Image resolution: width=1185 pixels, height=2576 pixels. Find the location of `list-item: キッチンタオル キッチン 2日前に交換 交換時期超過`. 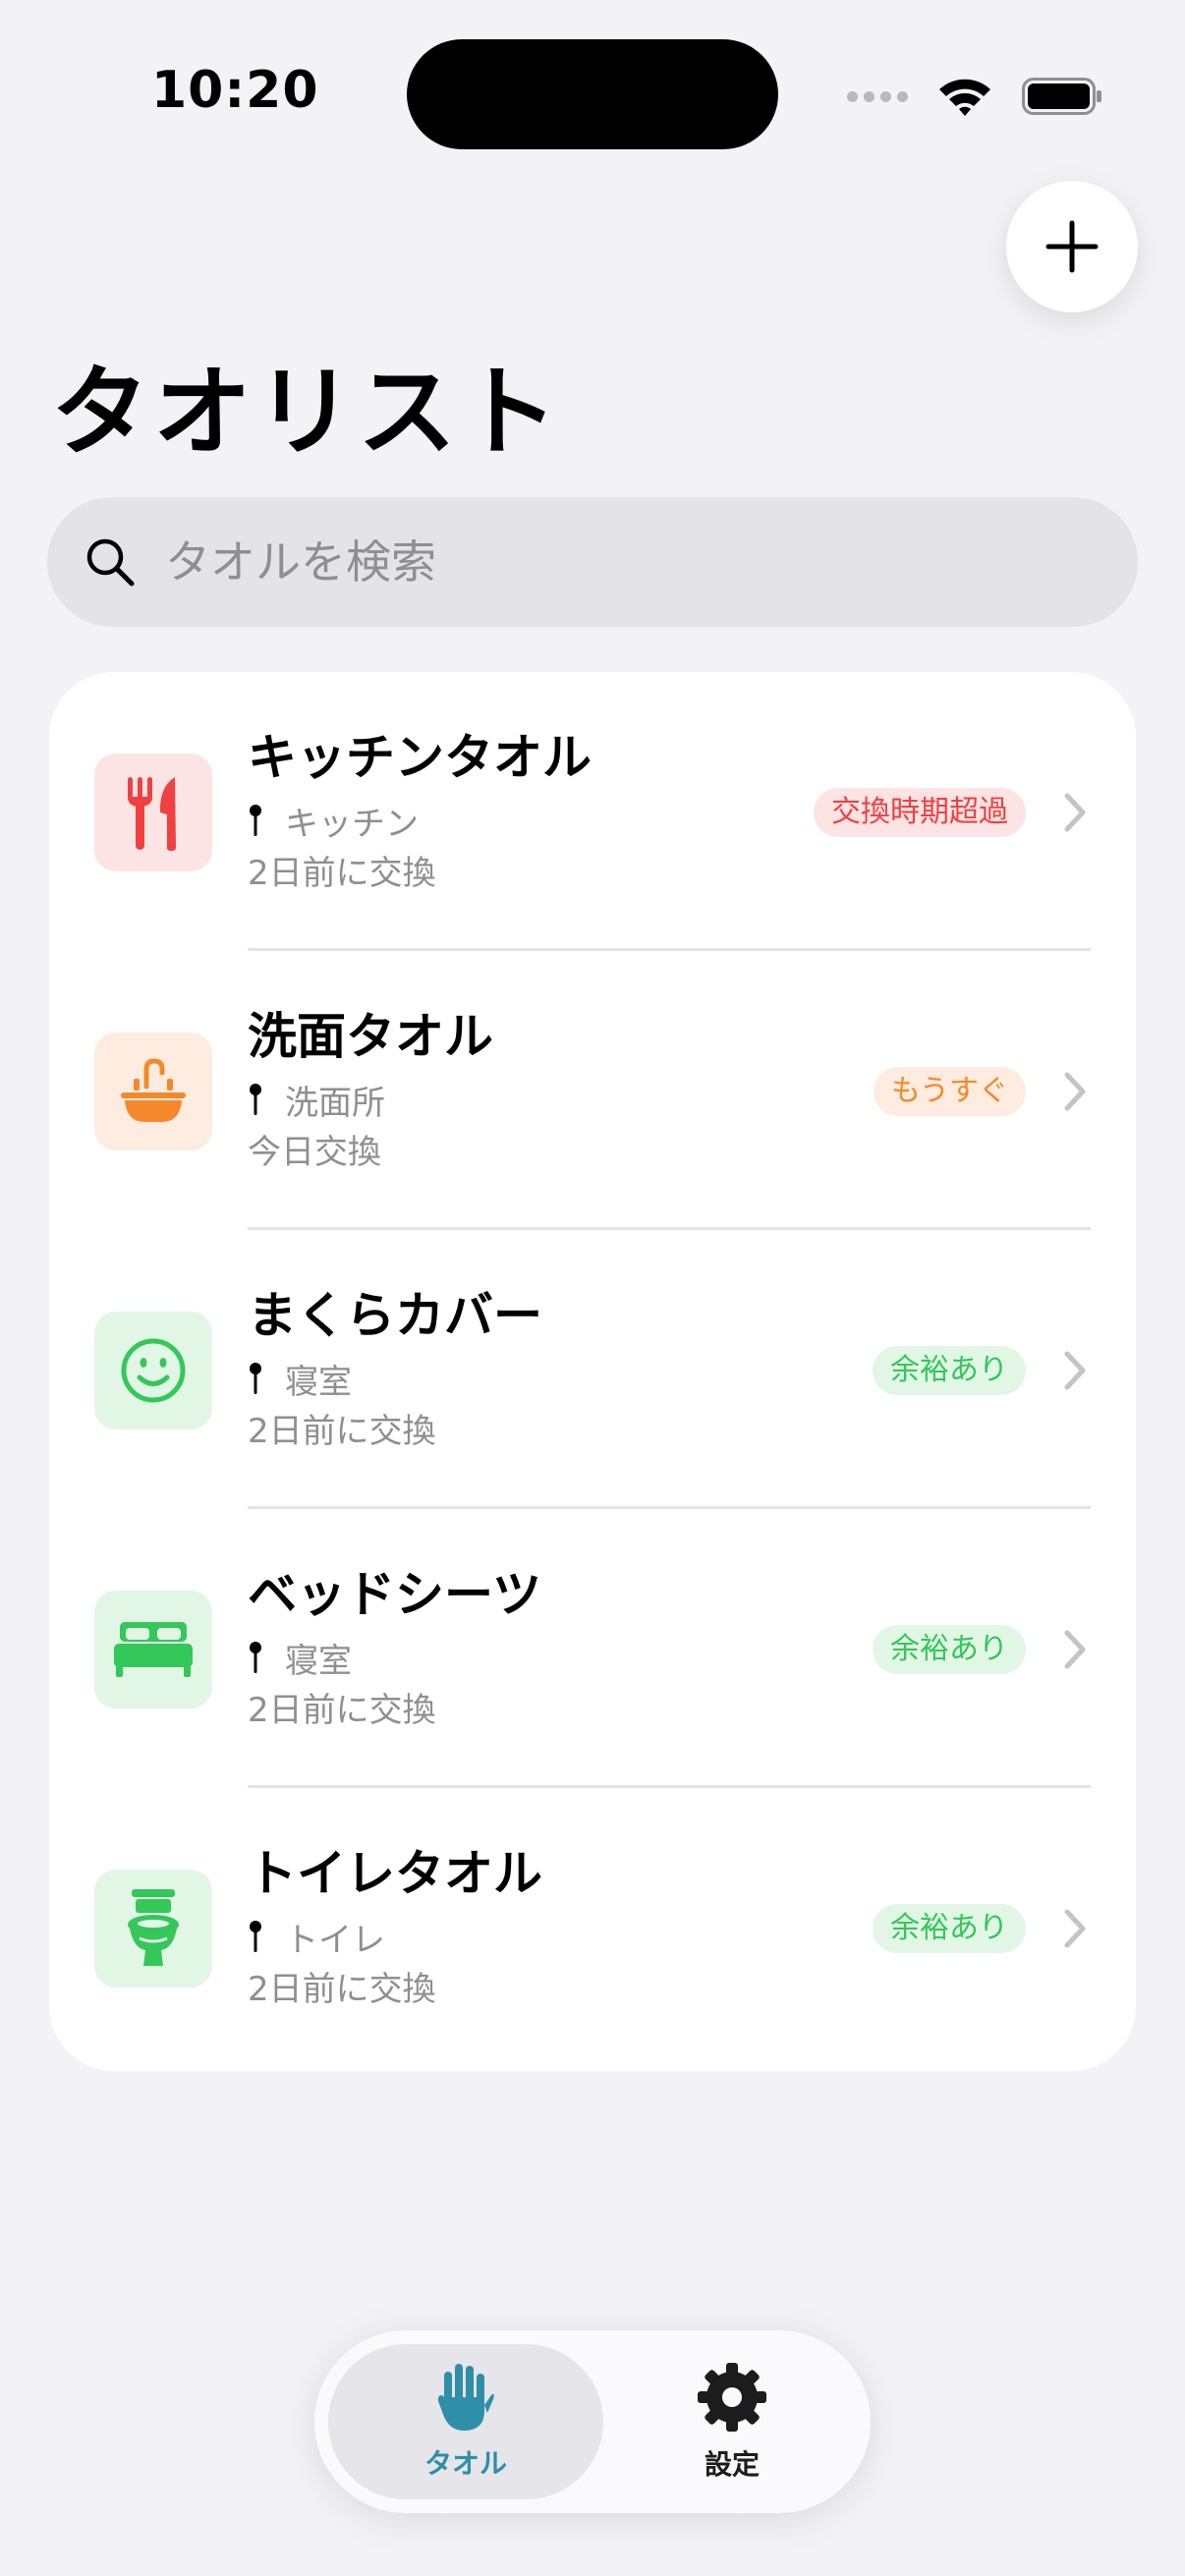

list-item: キッチンタオル キッチン 2日前に交換 交換時期超過 is located at coordinates (592, 811).